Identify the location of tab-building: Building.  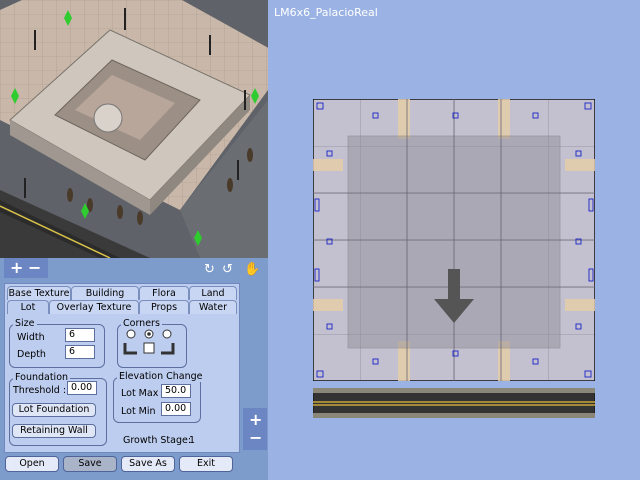
(105, 293).